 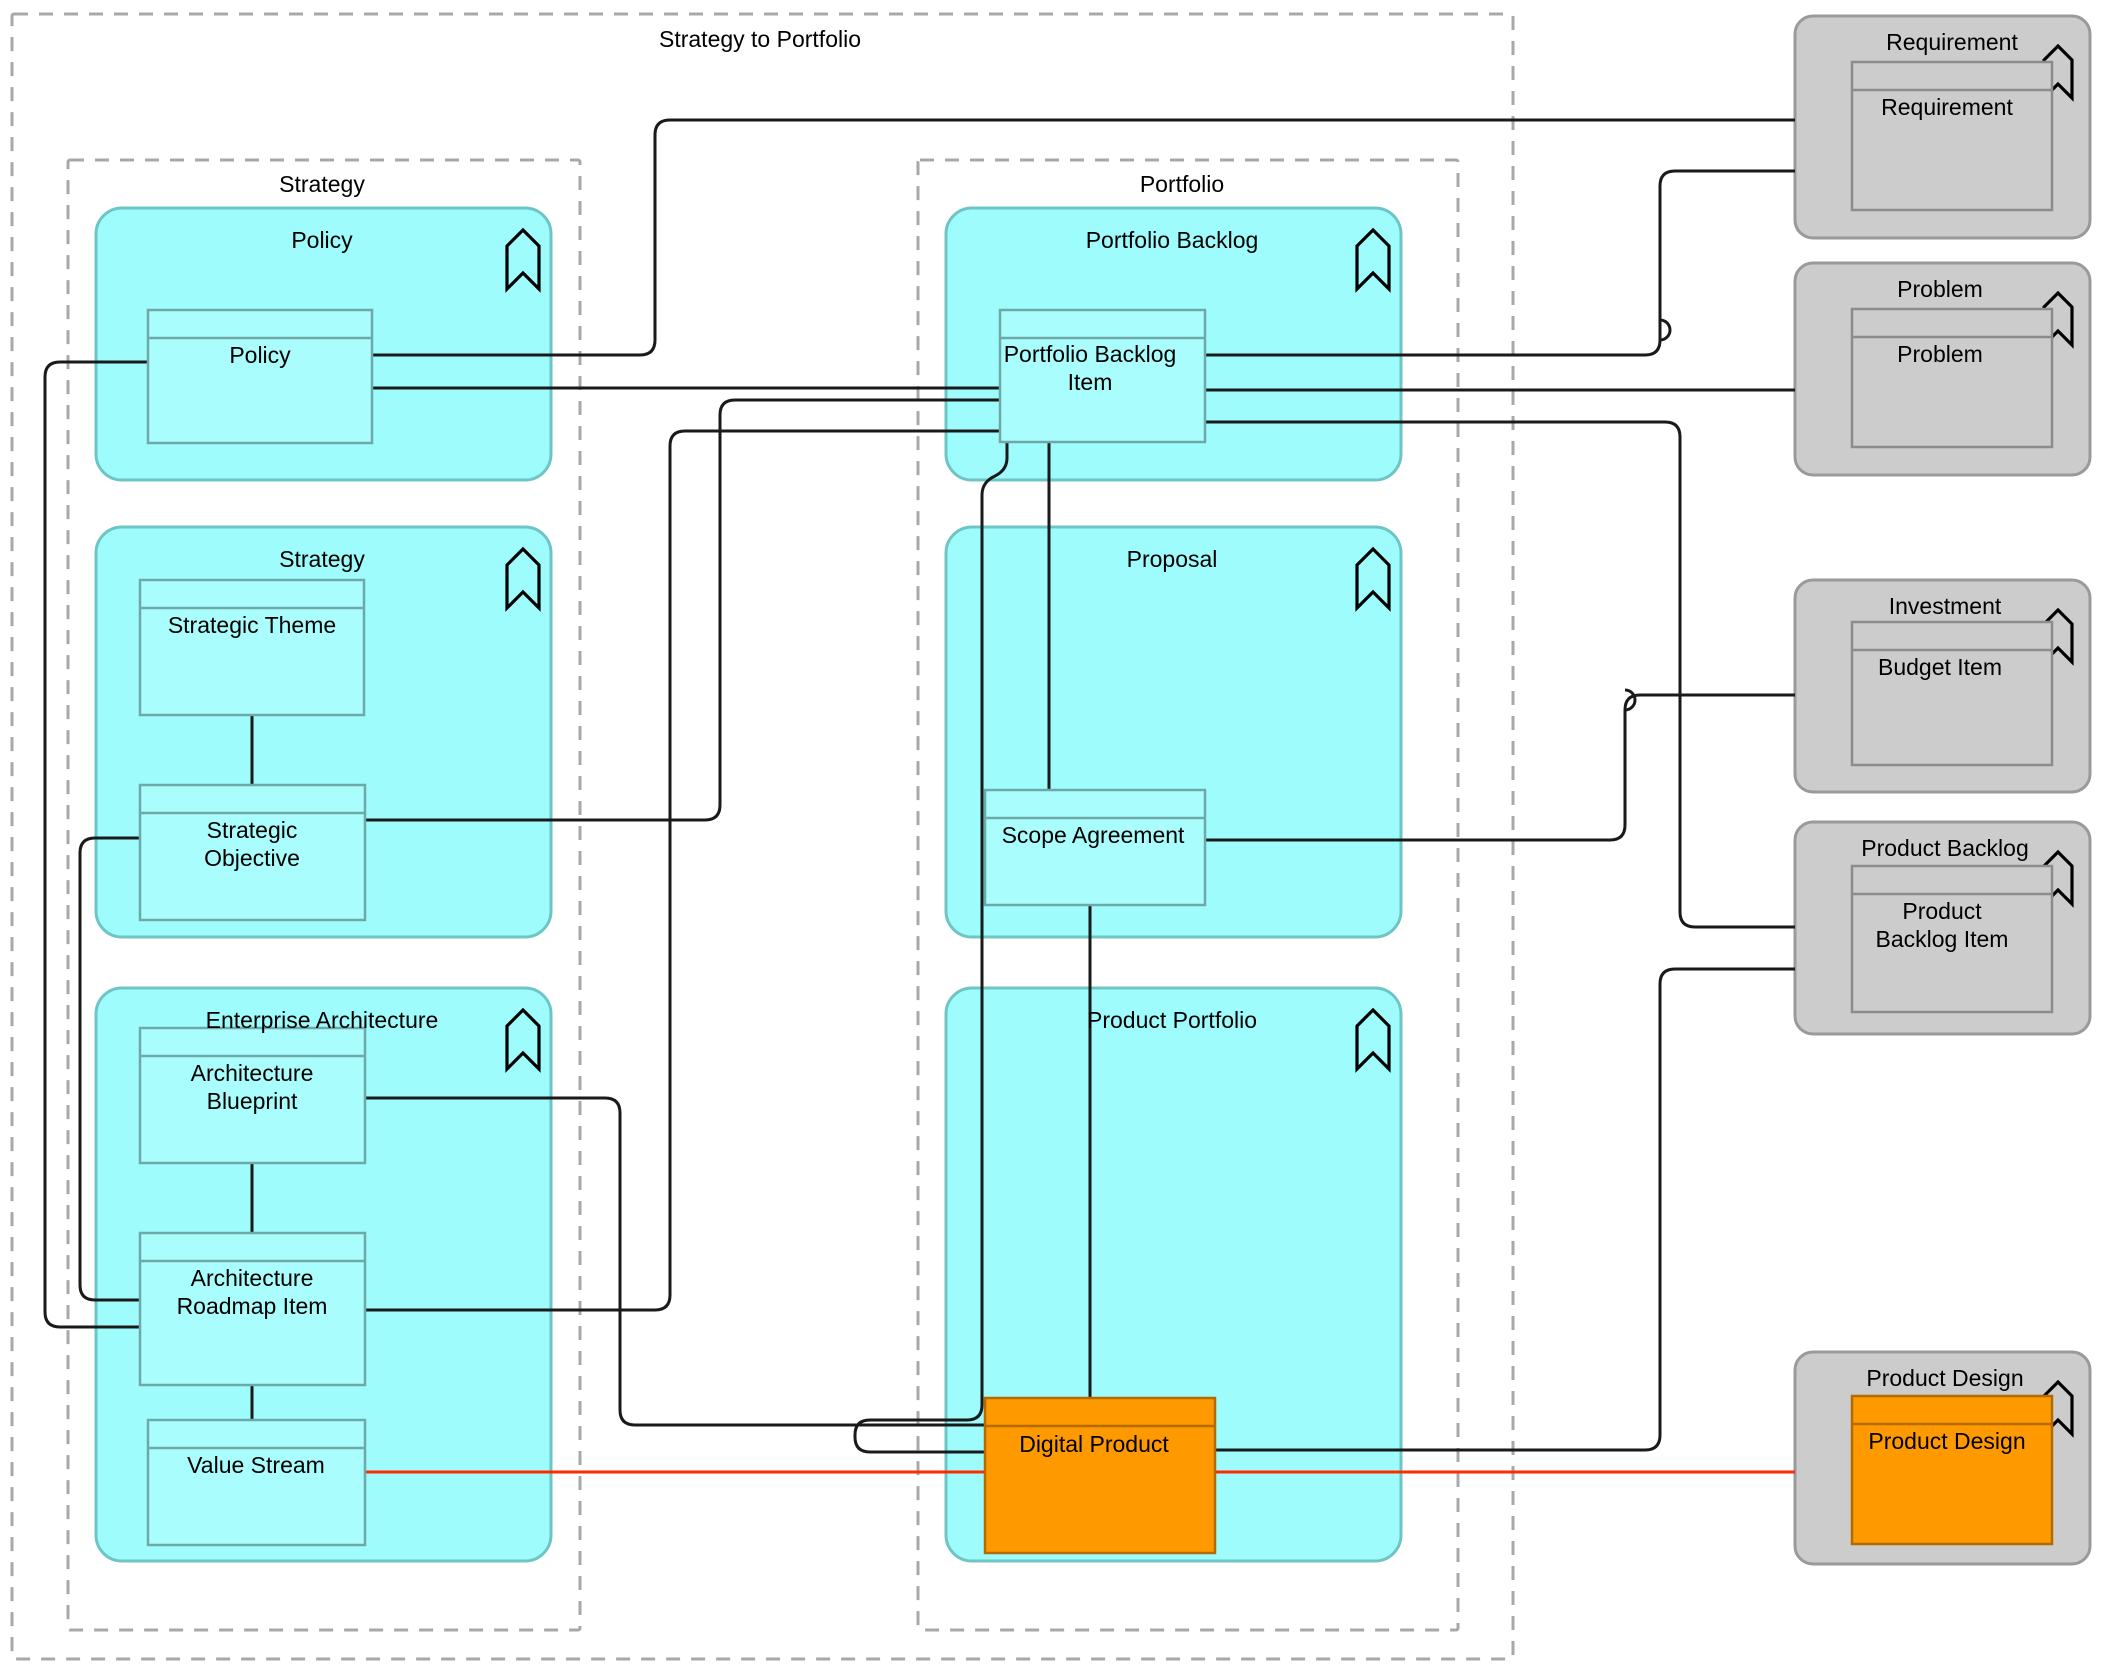 What do you see at coordinates (1942, 911) in the screenshot?
I see `element-product-backlog-item-label: Product` at bounding box center [1942, 911].